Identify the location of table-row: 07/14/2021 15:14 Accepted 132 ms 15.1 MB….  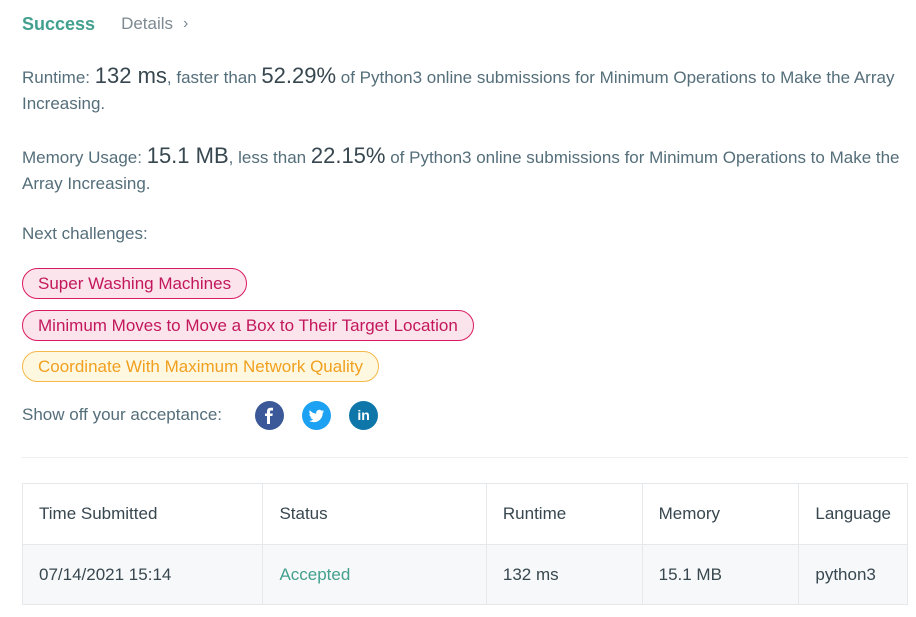
(464, 574).